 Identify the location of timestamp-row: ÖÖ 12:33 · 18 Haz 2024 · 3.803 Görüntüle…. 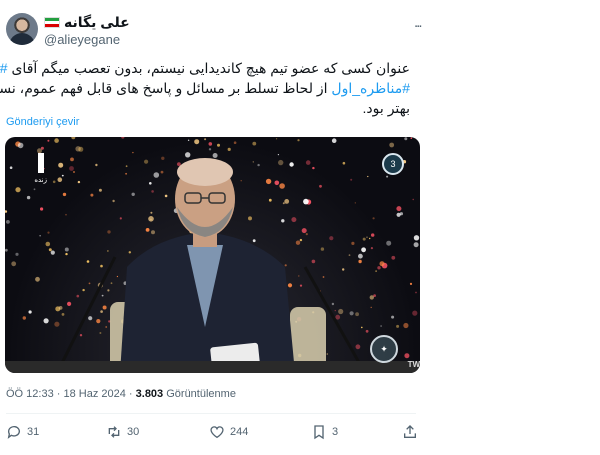
(121, 394).